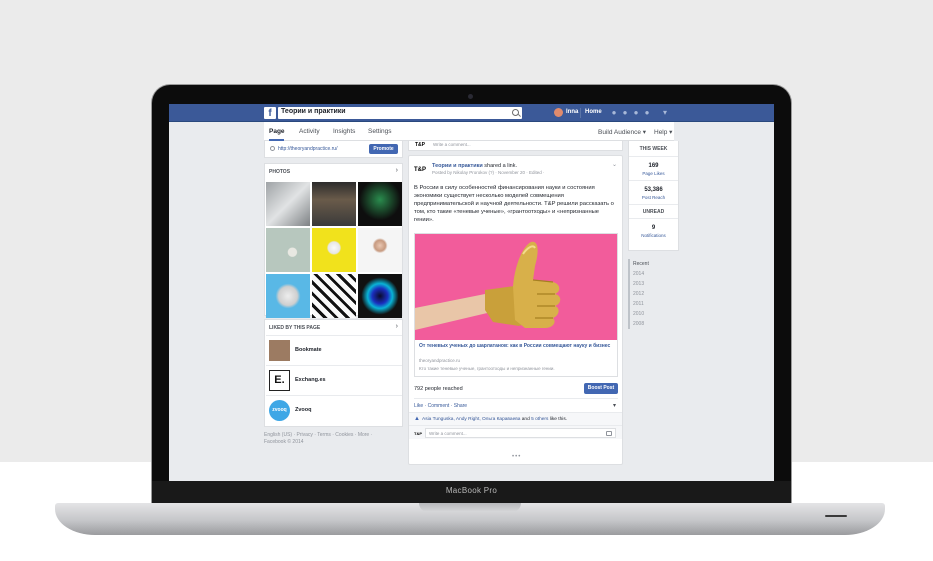  Describe the element at coordinates (279, 410) in the screenshot. I see `zvooq-logo-icon: zvooq` at that location.